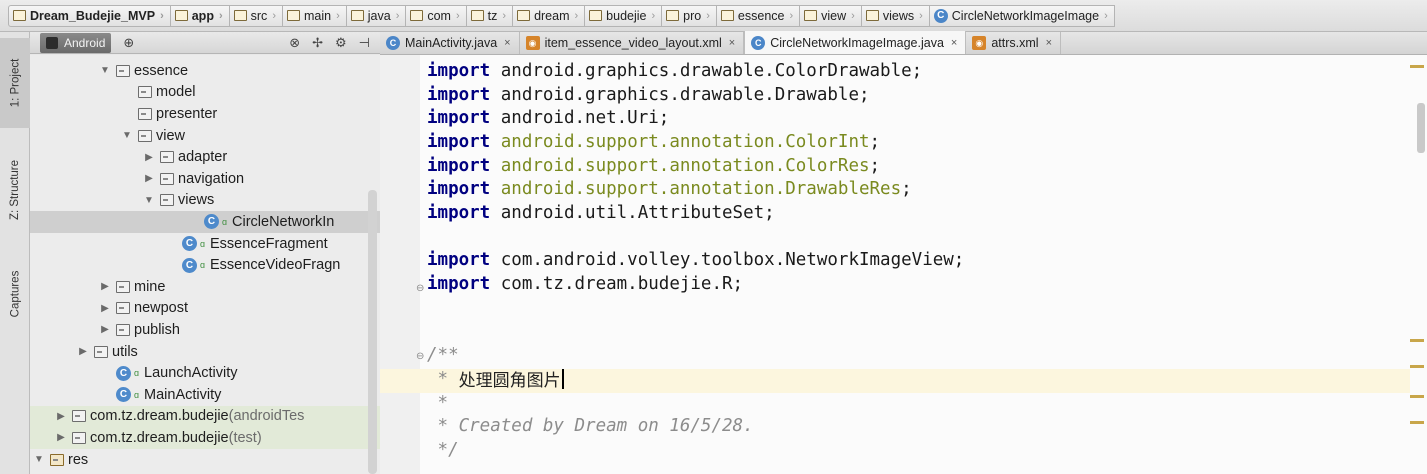  What do you see at coordinates (685, 141) in the screenshot?
I see `code-text: android.support.annotation.ColorInt` at bounding box center [685, 141].